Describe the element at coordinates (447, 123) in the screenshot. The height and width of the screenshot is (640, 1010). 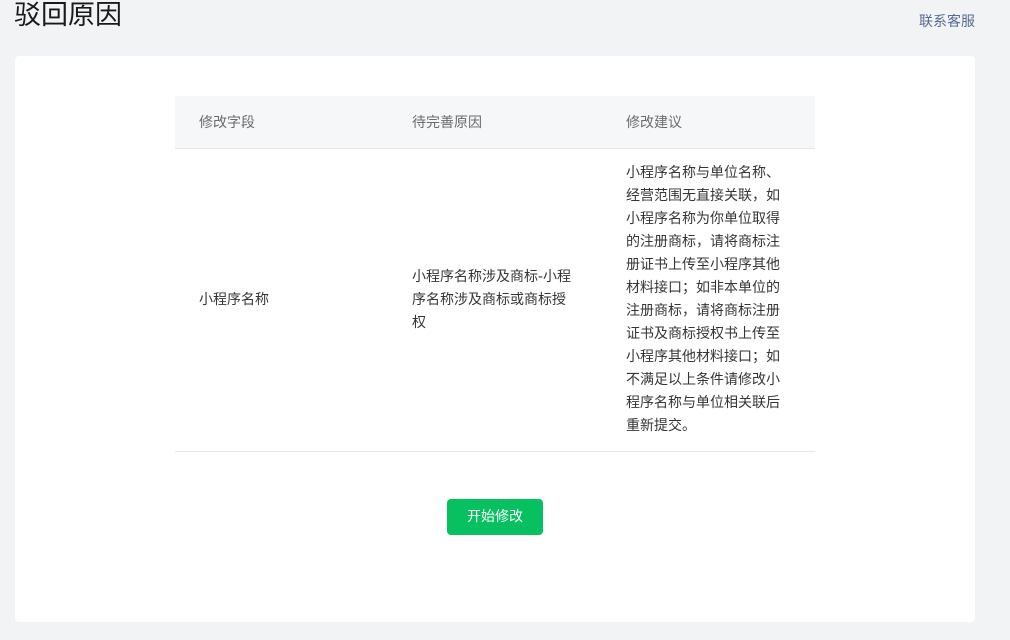
I see `column-header-reason: 待完善原因` at that location.